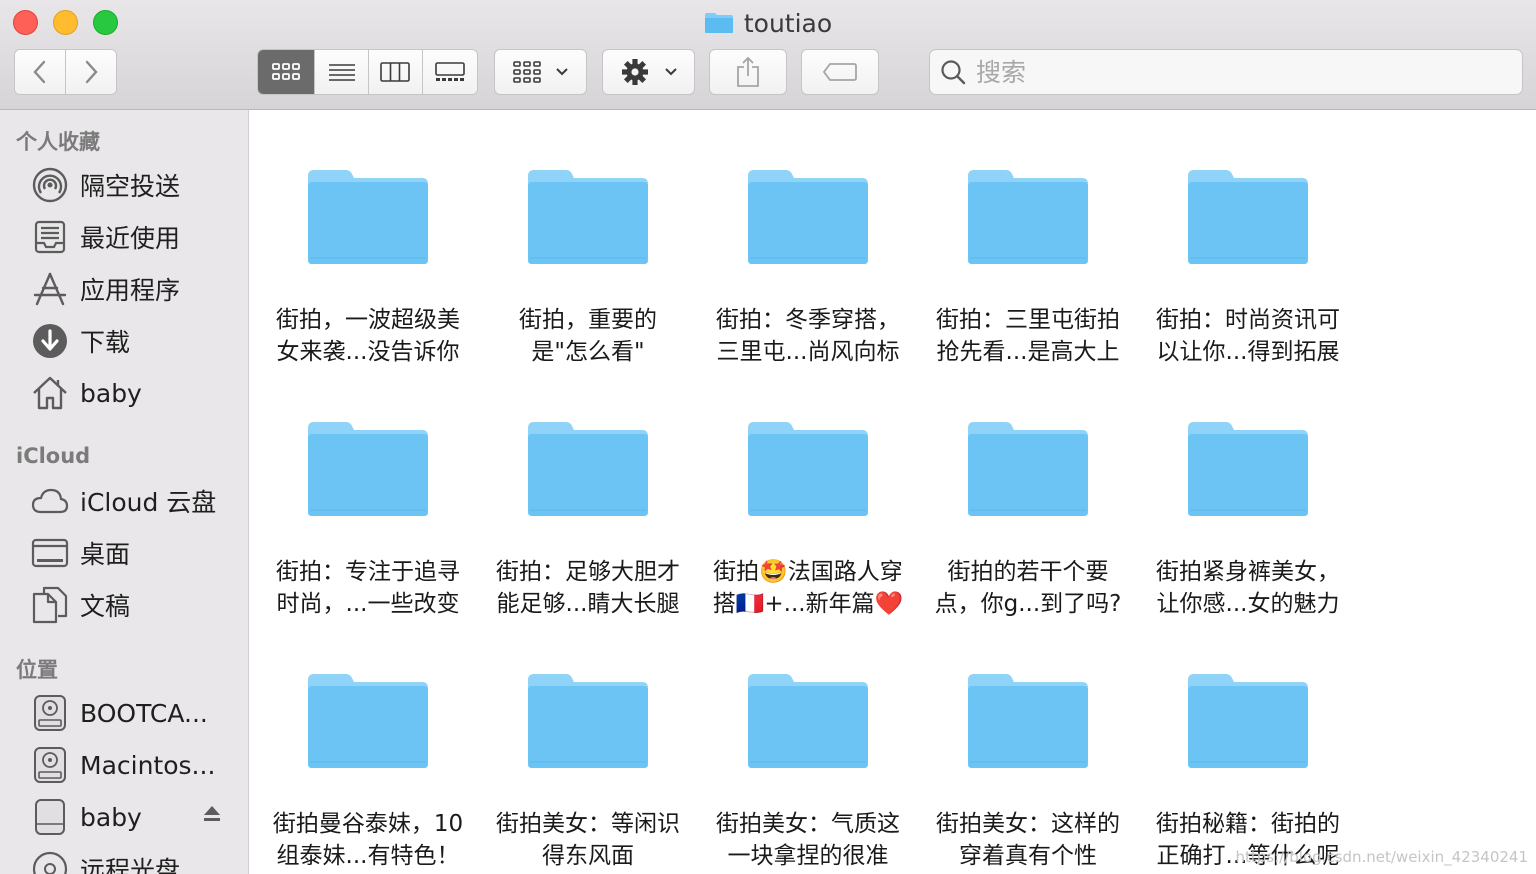 The image size is (1536, 874). What do you see at coordinates (148, 502) in the screenshot?
I see `sidebar-item-label: iCloud 云盘` at bounding box center [148, 502].